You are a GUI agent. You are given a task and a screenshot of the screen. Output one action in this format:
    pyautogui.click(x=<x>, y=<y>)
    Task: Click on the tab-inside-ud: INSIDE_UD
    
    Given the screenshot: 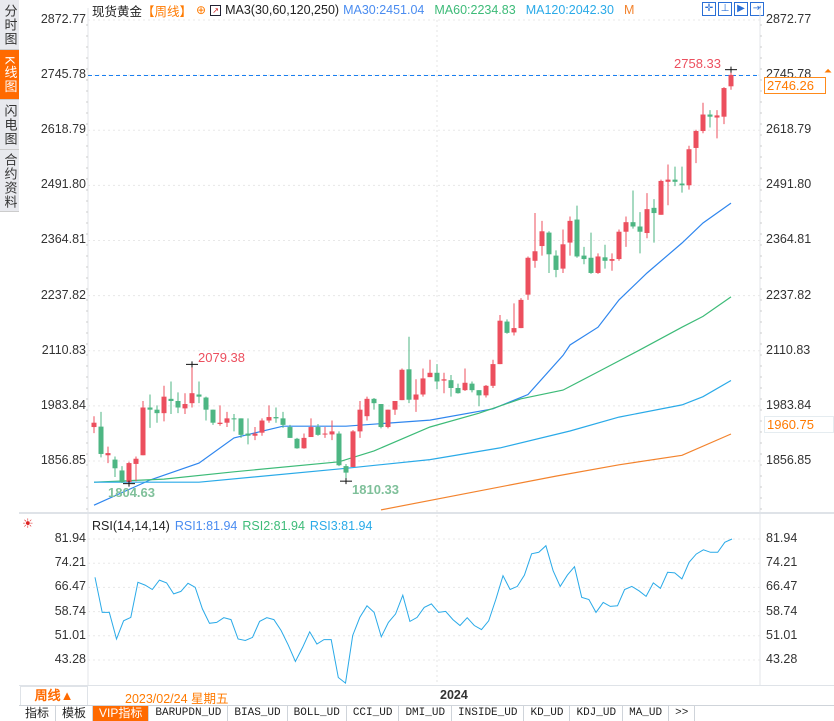 What is the action you would take?
    pyautogui.click(x=488, y=713)
    